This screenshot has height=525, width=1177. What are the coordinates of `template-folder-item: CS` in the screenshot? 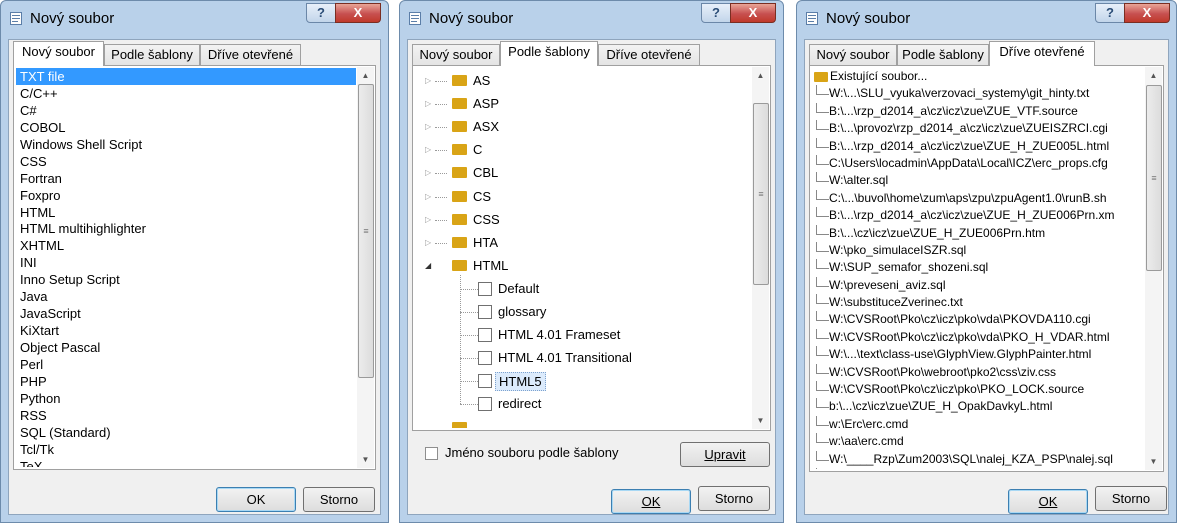 It's located at (482, 196).